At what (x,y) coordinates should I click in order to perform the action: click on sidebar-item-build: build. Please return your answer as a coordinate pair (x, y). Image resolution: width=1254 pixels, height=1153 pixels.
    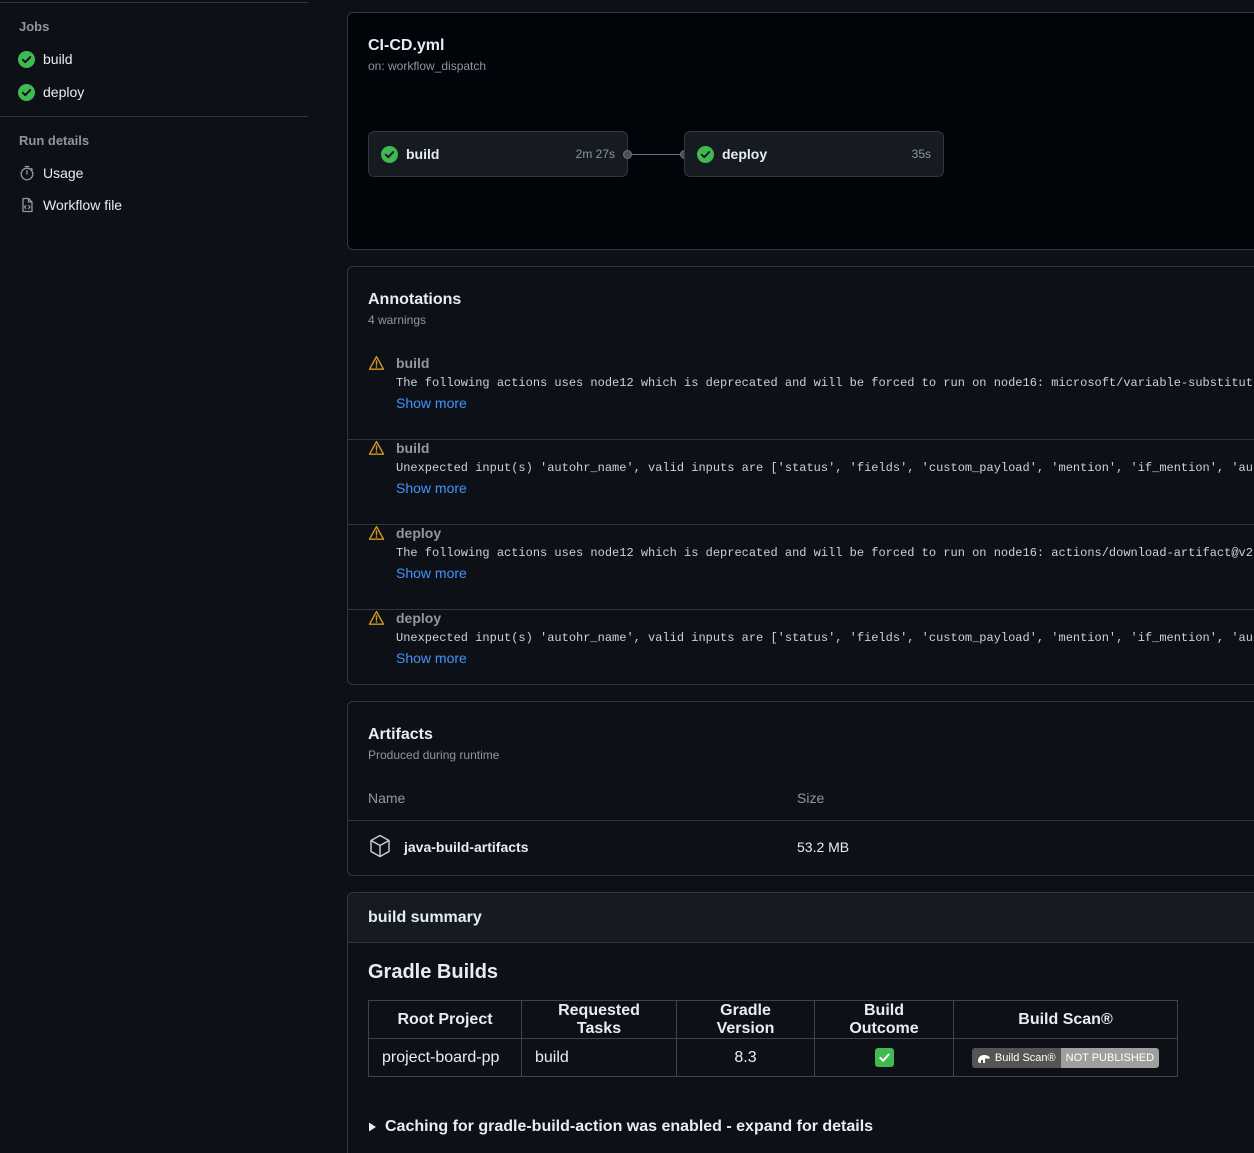
    Looking at the image, I should click on (45, 59).